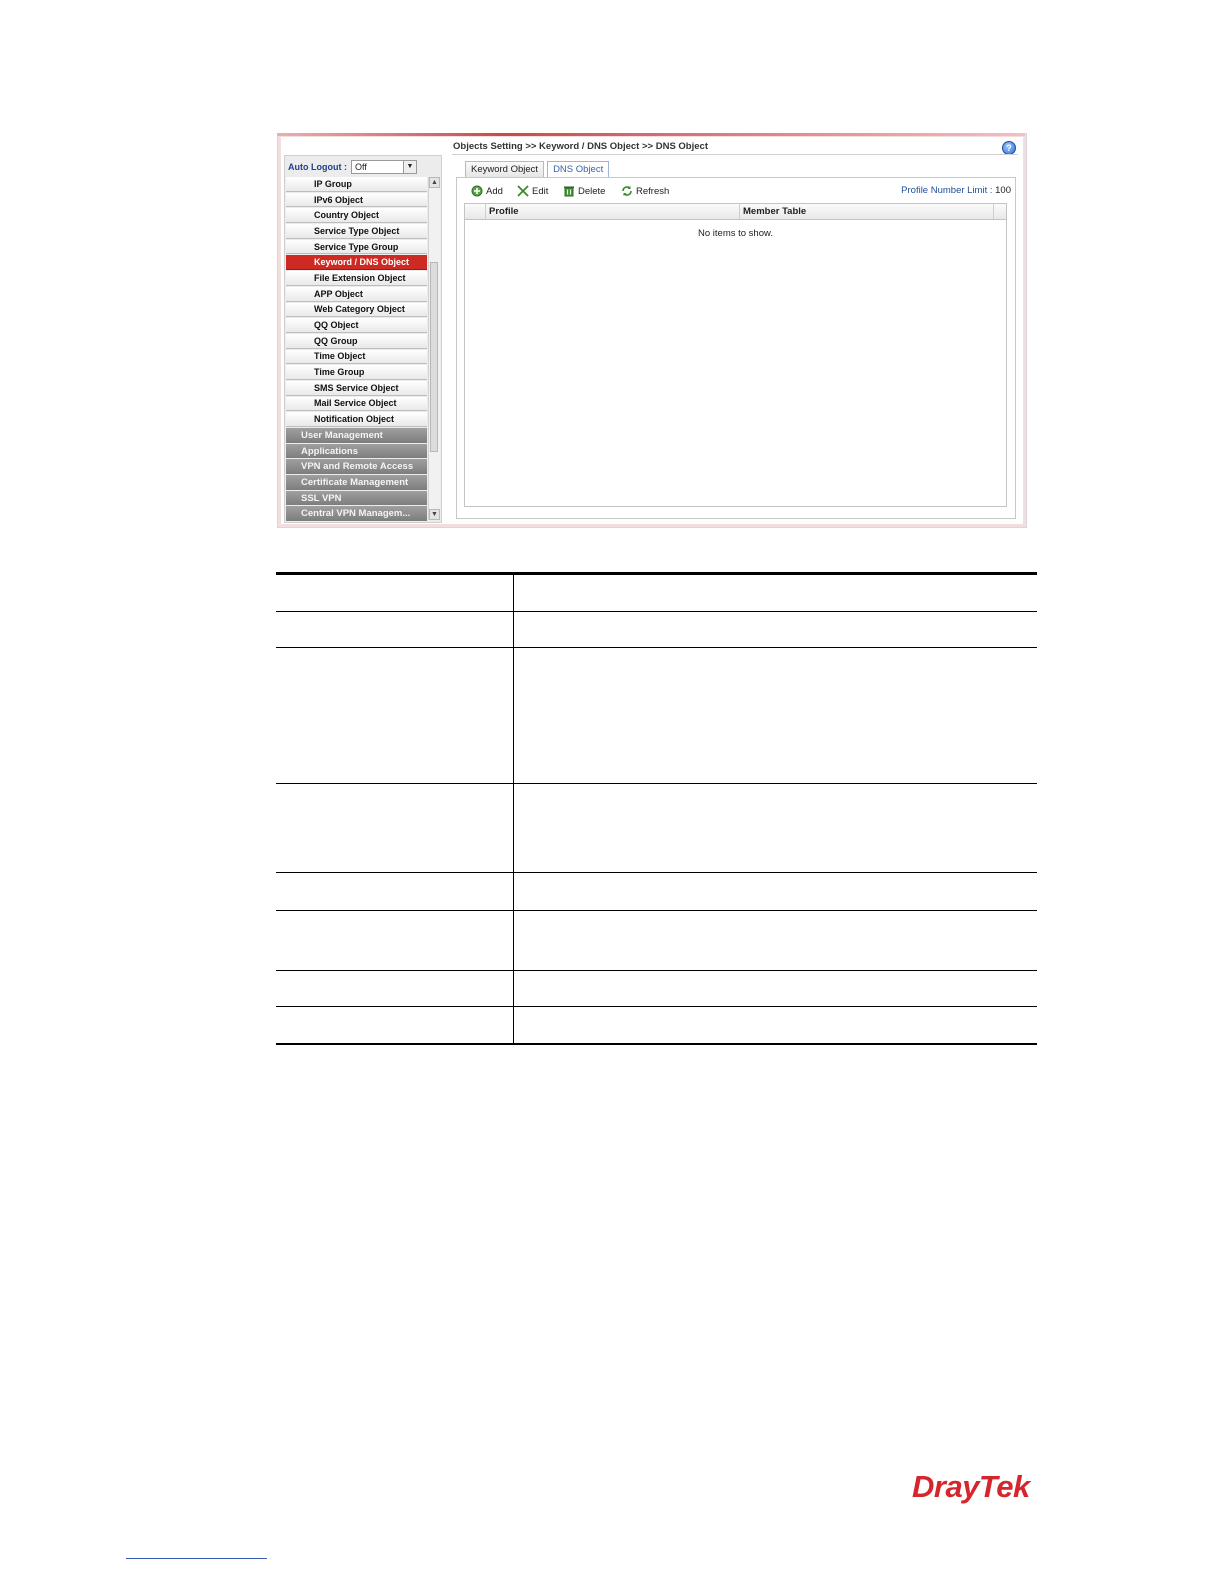 The height and width of the screenshot is (1584, 1224). I want to click on grid-header: Profile Member Table, so click(735, 212).